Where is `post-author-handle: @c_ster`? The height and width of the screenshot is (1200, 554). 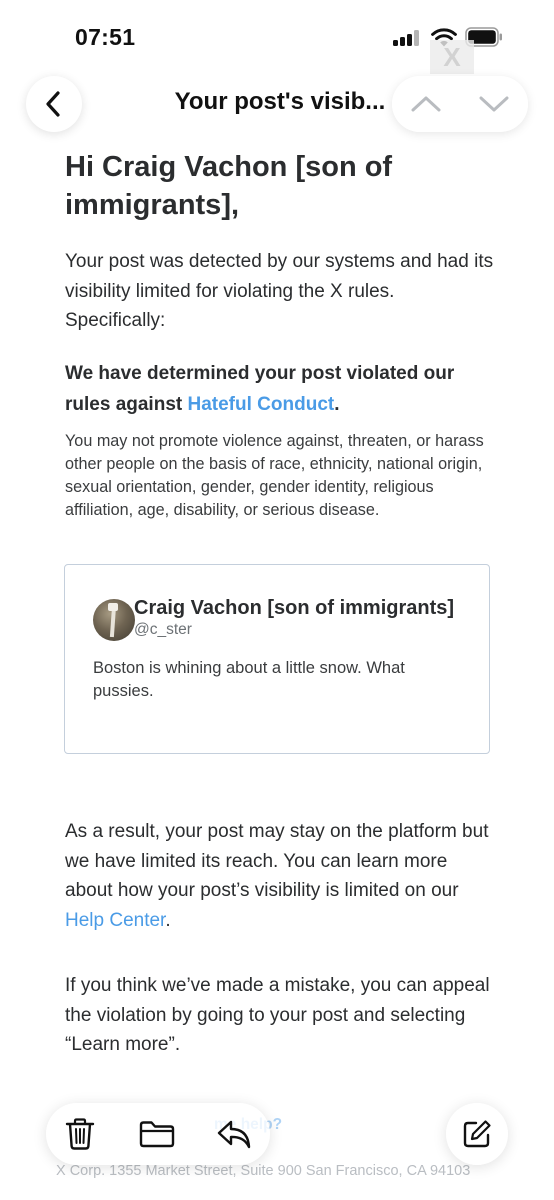 post-author-handle: @c_ster is located at coordinates (163, 629).